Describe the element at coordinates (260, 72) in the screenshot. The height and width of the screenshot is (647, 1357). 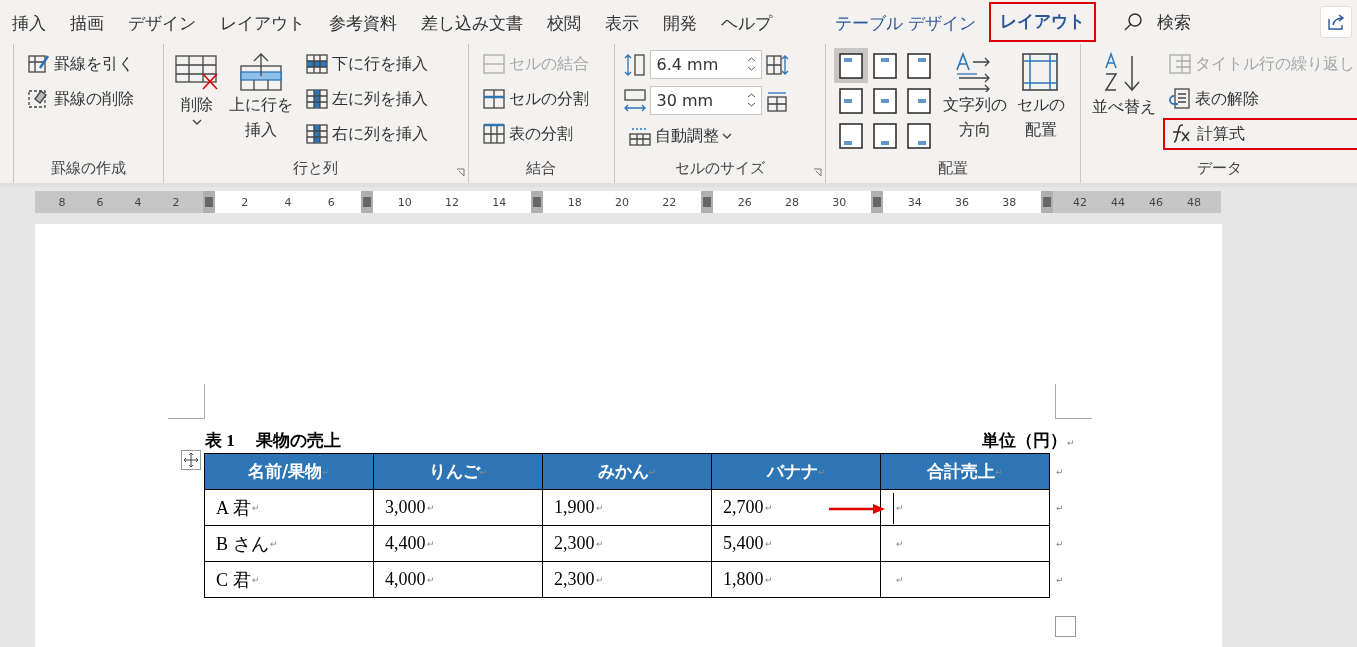
I see `insert-row-above-icon` at that location.